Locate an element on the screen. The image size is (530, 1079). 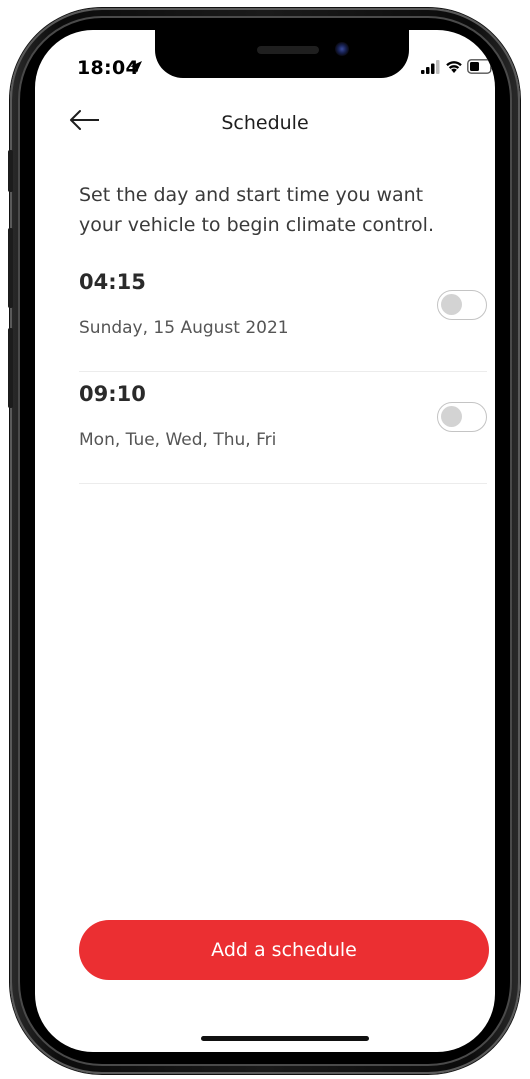
notch is located at coordinates (282, 54).